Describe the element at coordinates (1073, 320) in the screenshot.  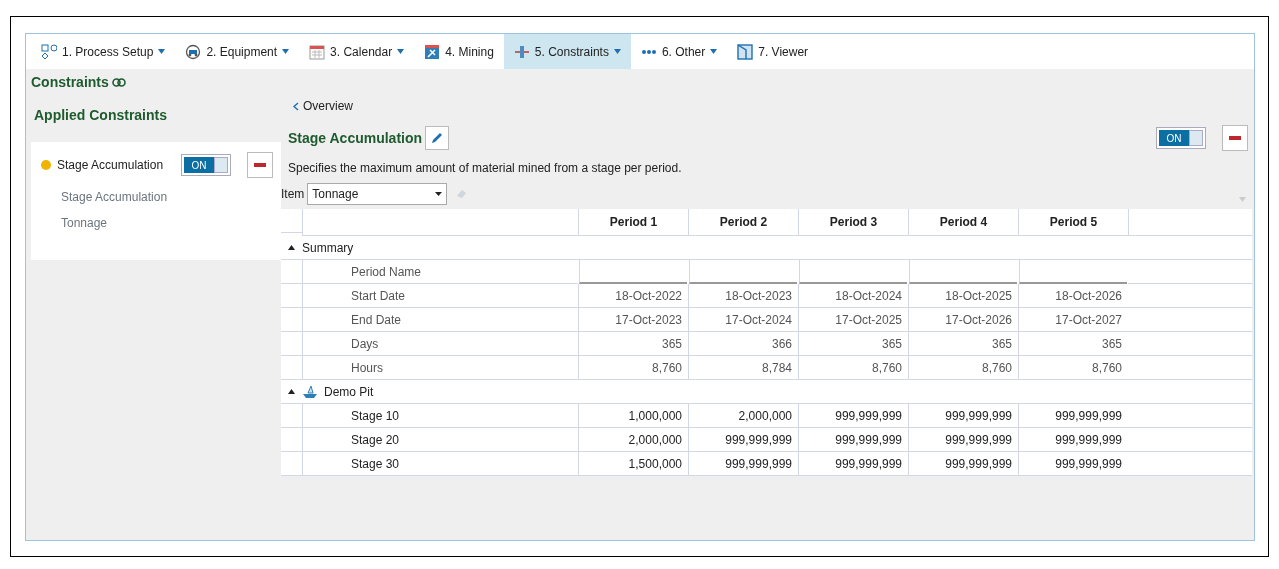
I see `table-cell: 17-Oct-2027` at that location.